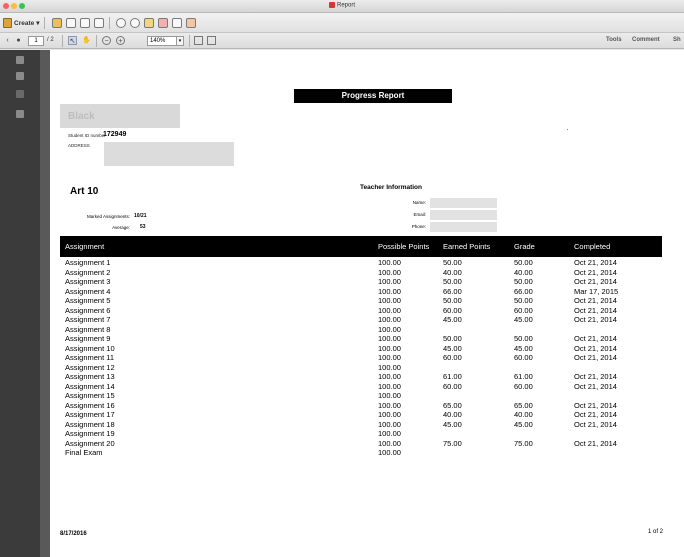  What do you see at coordinates (523, 405) in the screenshot?
I see `cell-grade: 65.00` at bounding box center [523, 405].